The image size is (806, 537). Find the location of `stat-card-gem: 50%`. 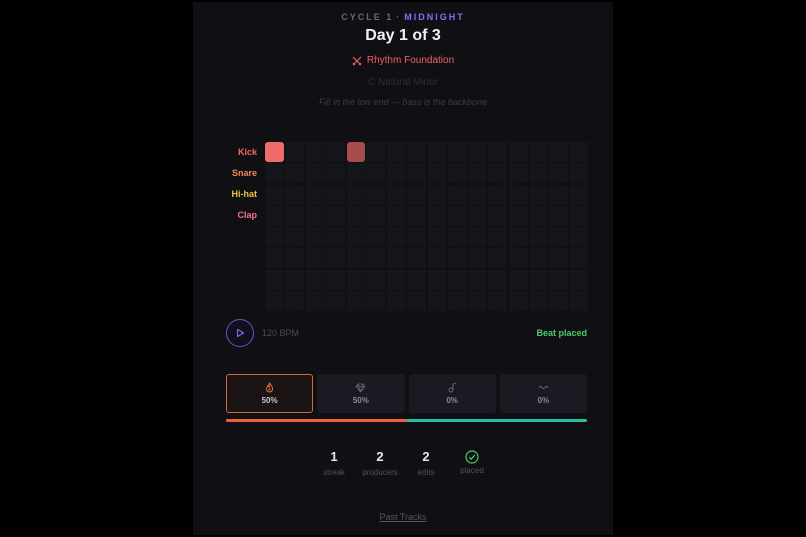

stat-card-gem: 50% is located at coordinates (361, 393).